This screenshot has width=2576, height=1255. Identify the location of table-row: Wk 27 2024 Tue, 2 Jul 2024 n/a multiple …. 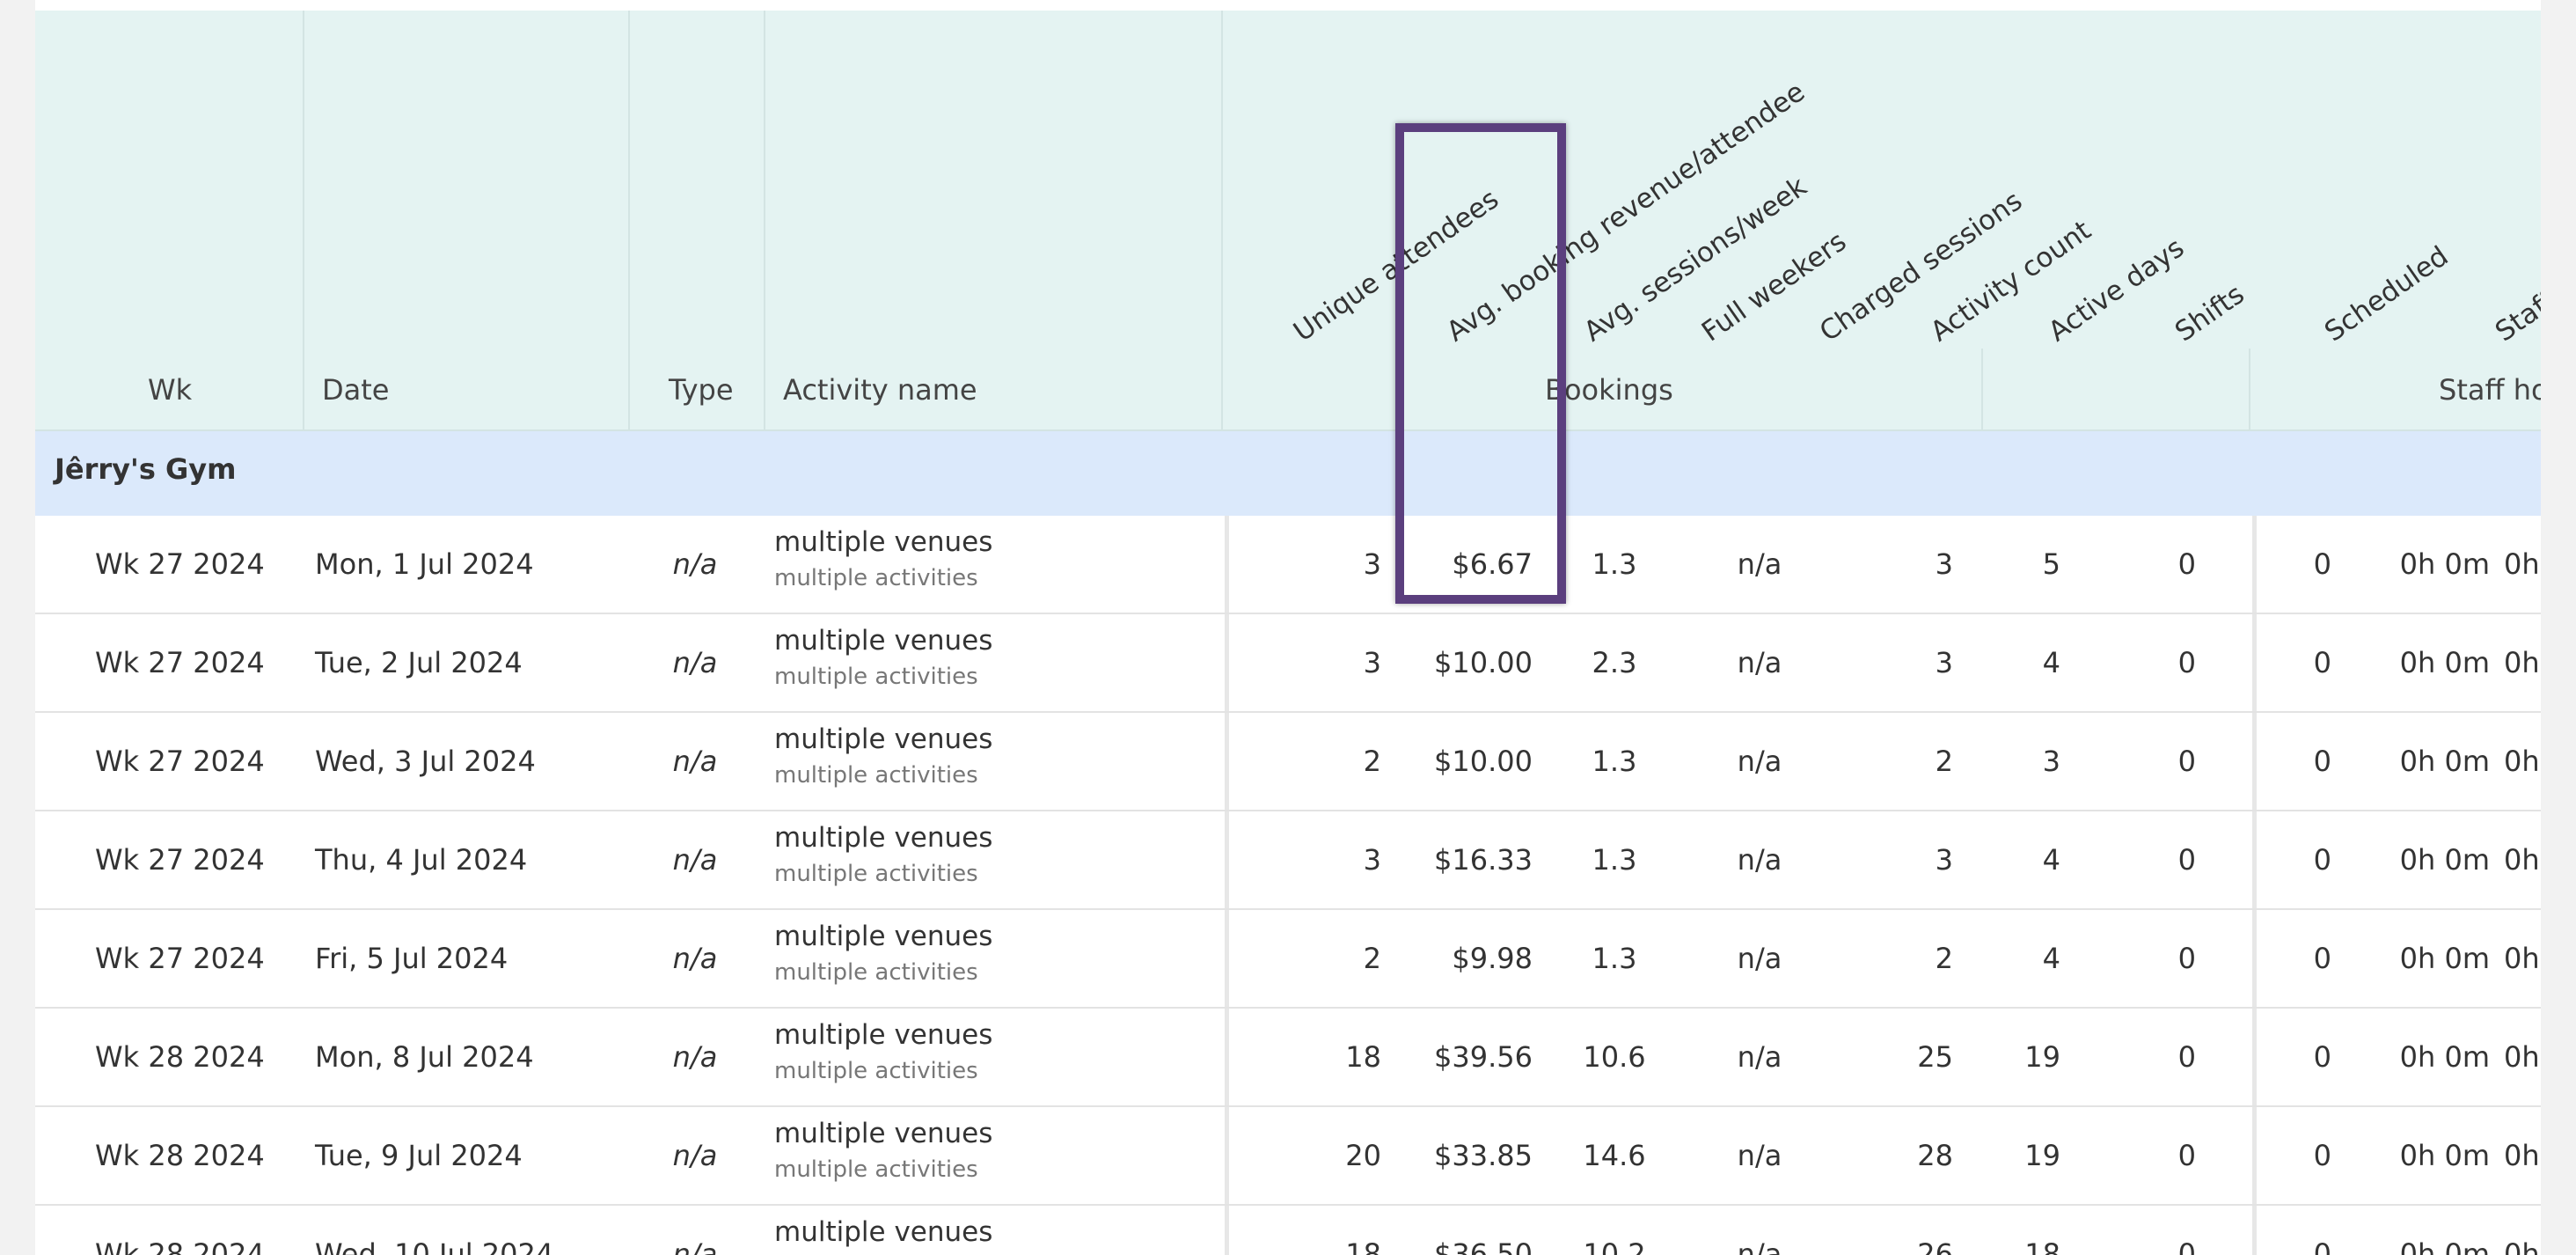
(1288, 663).